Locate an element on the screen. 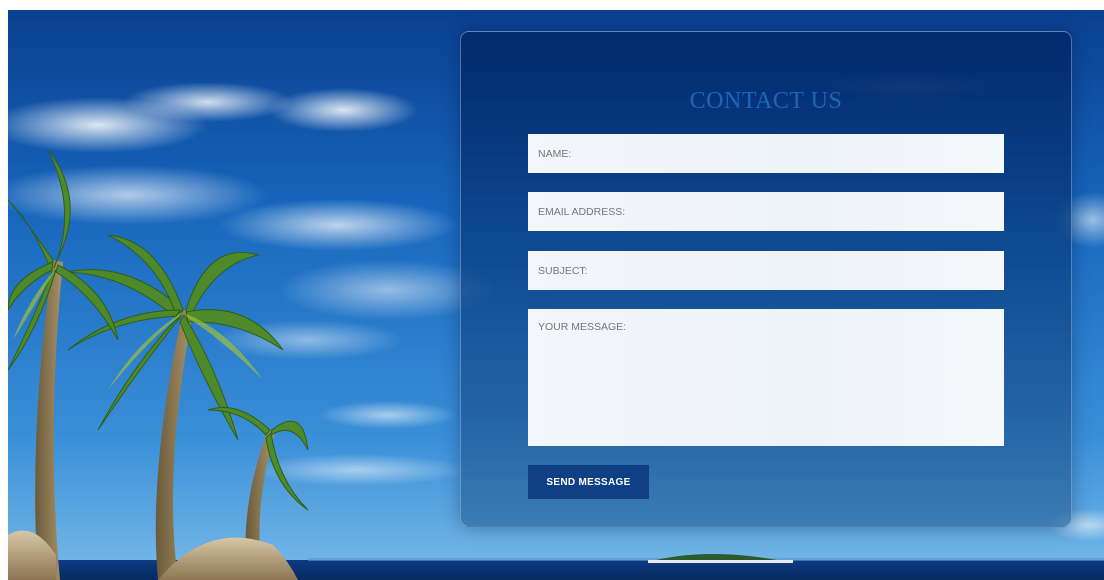 The width and height of the screenshot is (1104, 580). send-message-button: SEND MESSAGE is located at coordinates (588, 482).